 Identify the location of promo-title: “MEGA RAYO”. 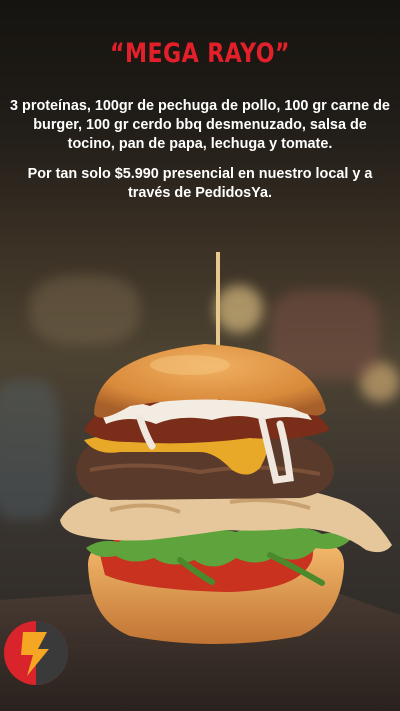
(200, 53).